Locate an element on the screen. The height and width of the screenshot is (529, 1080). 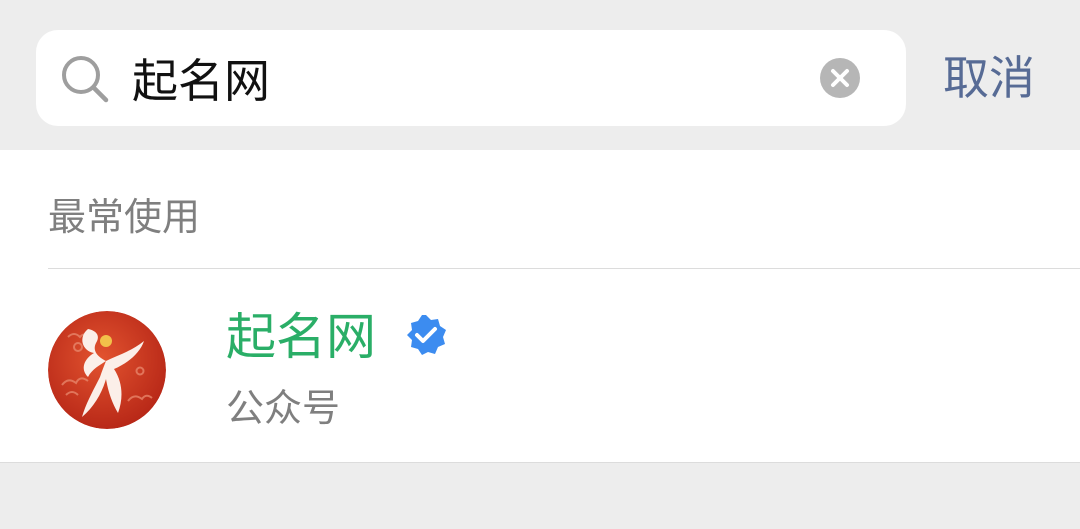
cancel-button: 取消 is located at coordinates (989, 78).